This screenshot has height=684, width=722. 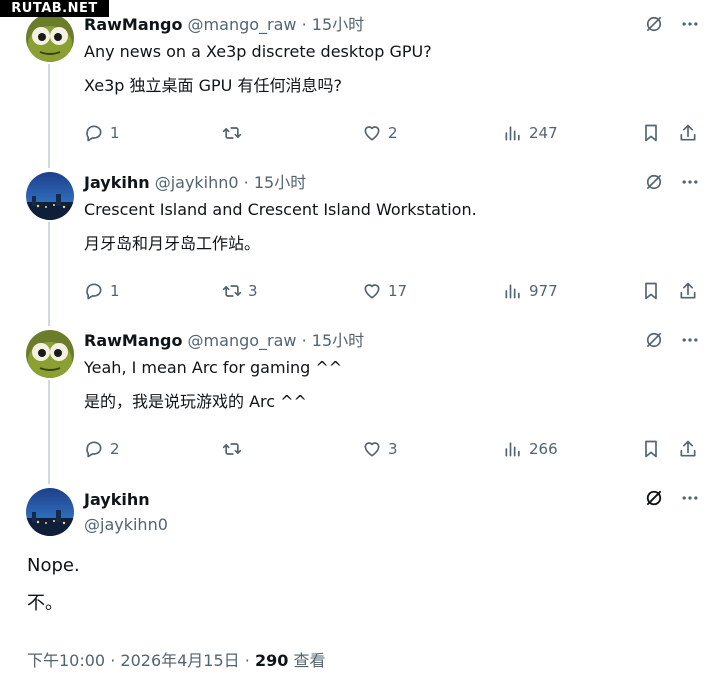 I want to click on post-actions: 1 3 17 977, so click(x=394, y=291).